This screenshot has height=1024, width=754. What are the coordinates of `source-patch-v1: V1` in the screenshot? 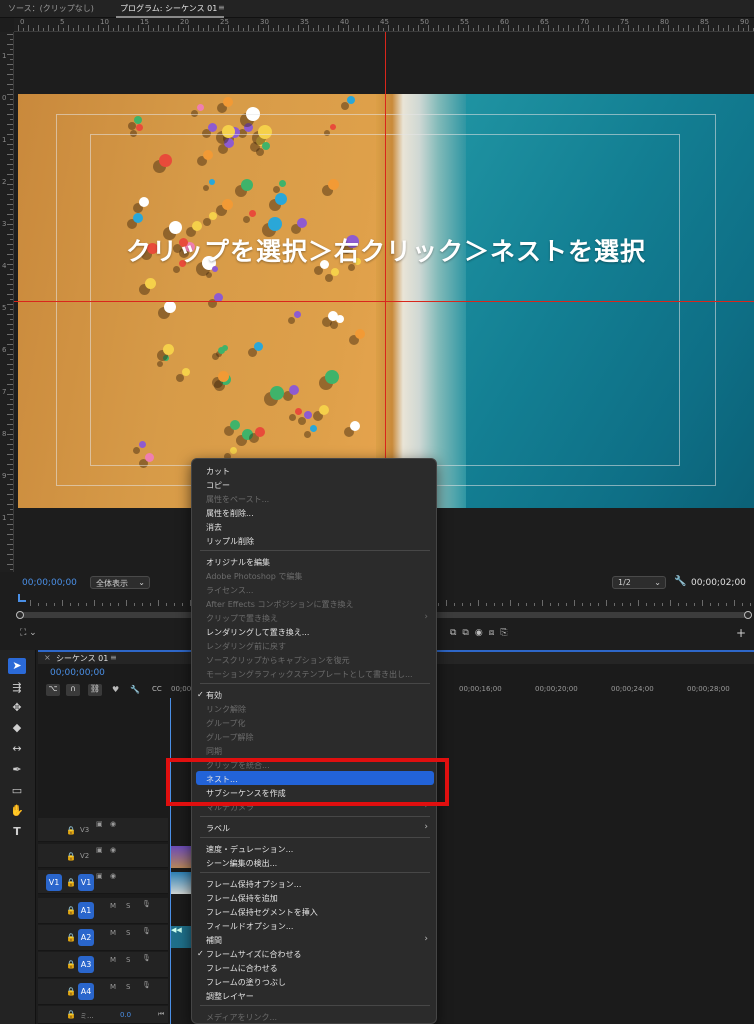 It's located at (54, 882).